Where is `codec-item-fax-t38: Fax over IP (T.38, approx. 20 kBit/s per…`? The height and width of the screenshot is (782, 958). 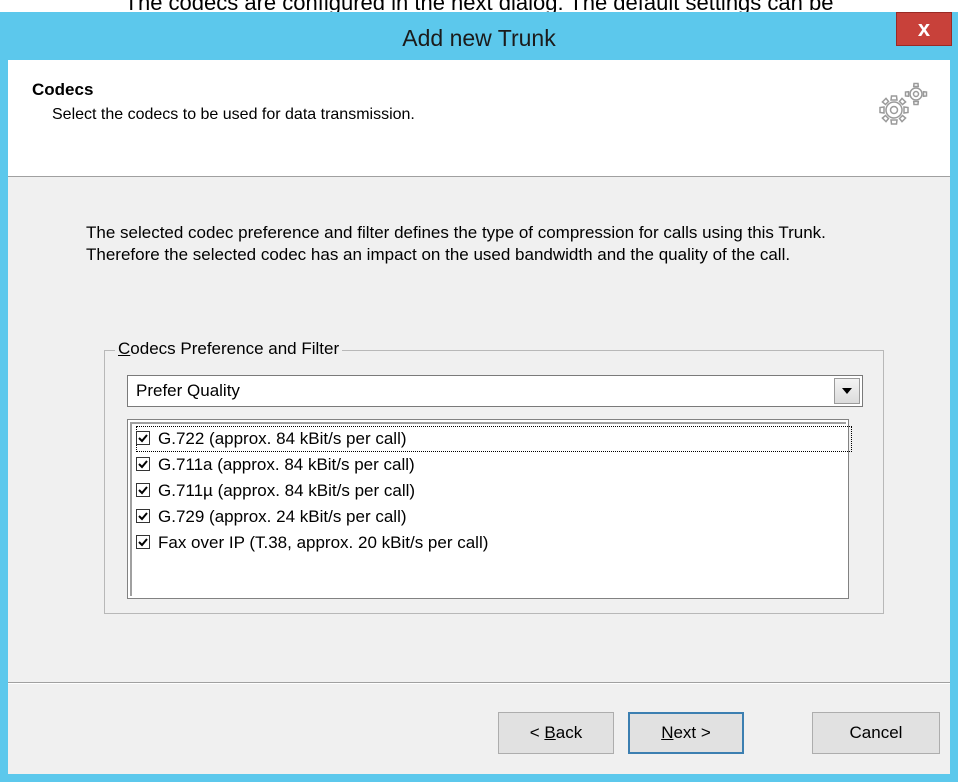 codec-item-fax-t38: Fax over IP (T.38, approx. 20 kBit/s per… is located at coordinates (312, 543).